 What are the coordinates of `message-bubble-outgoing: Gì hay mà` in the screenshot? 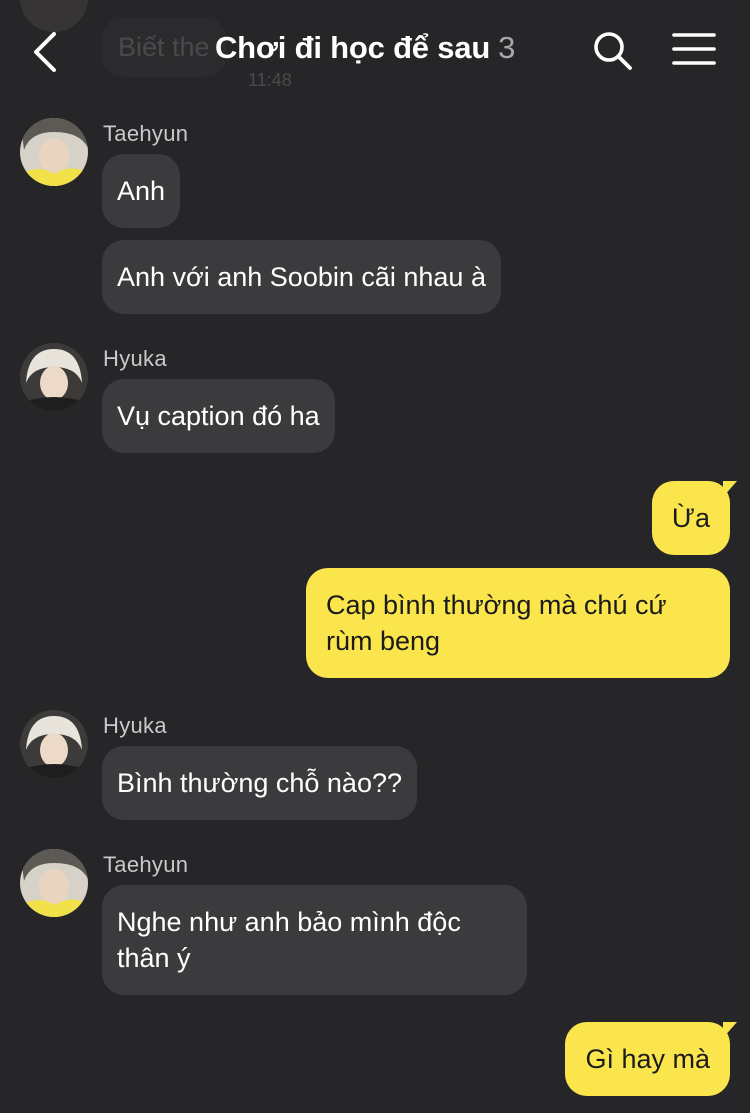 It's located at (651, 1059).